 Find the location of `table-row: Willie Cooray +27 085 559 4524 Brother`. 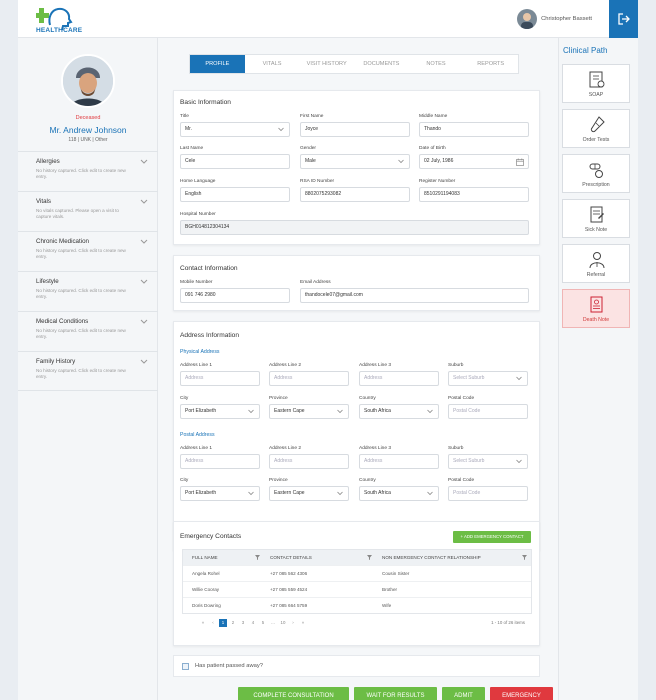

table-row: Willie Cooray +27 085 559 4524 Brother is located at coordinates (357, 589).